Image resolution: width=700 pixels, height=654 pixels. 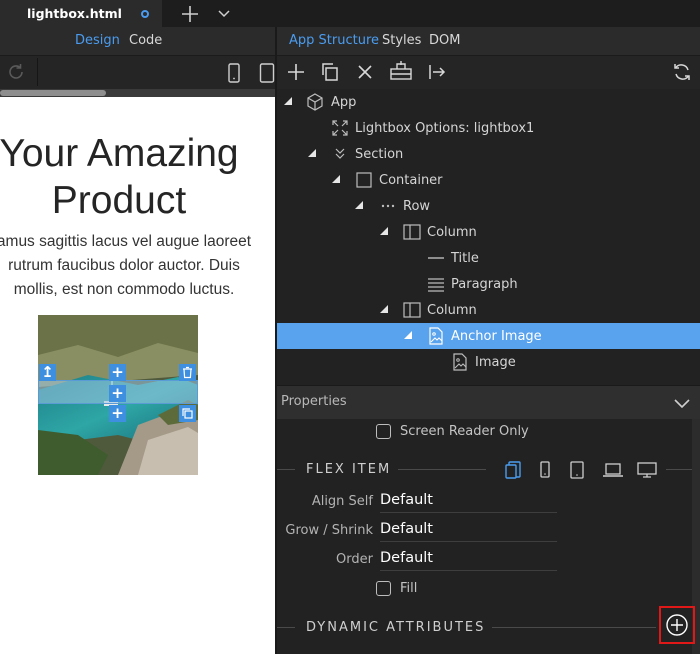 What do you see at coordinates (388, 206) in the screenshot?
I see `dots-icon` at bounding box center [388, 206].